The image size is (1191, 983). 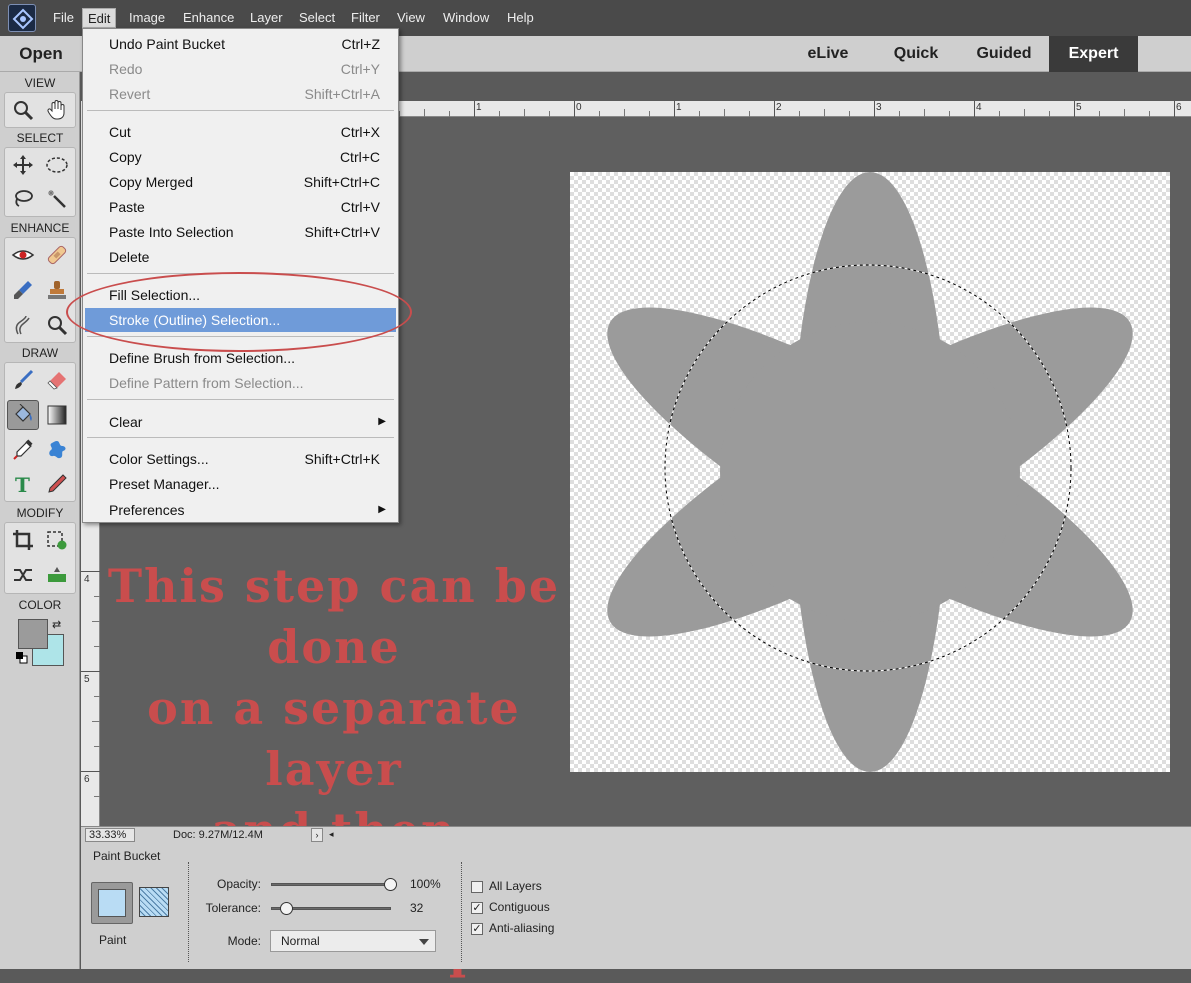 What do you see at coordinates (23, 165) in the screenshot?
I see `move-tool-icon` at bounding box center [23, 165].